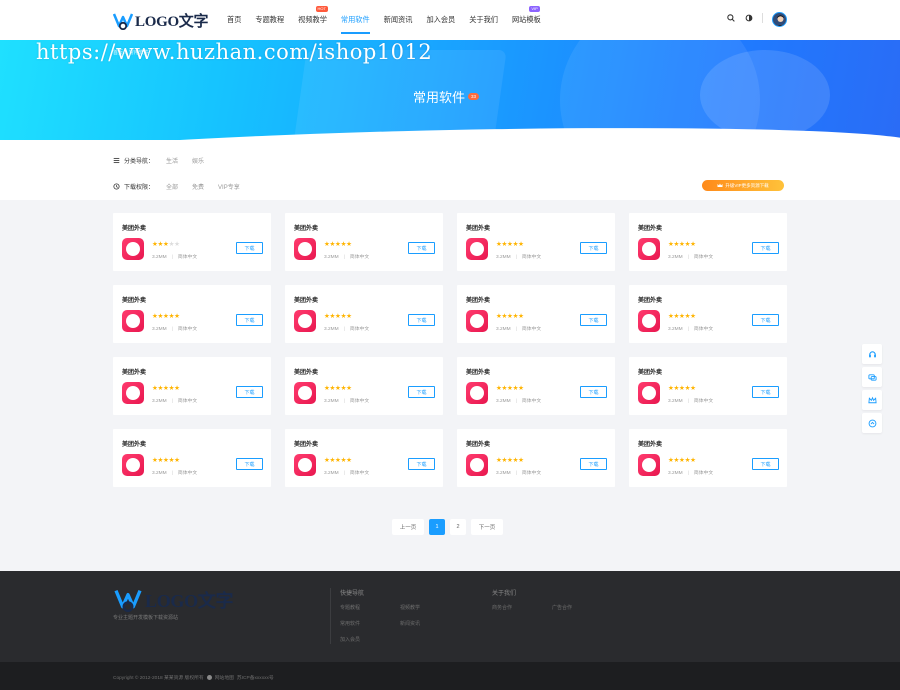 The width and height of the screenshot is (900, 690). I want to click on nav-item-topics: 专题教程, so click(269, 20).